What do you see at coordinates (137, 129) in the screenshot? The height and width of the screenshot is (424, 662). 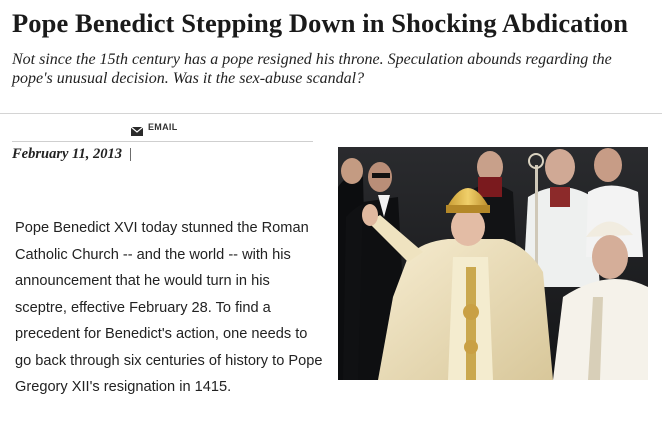 I see `envelope-icon` at bounding box center [137, 129].